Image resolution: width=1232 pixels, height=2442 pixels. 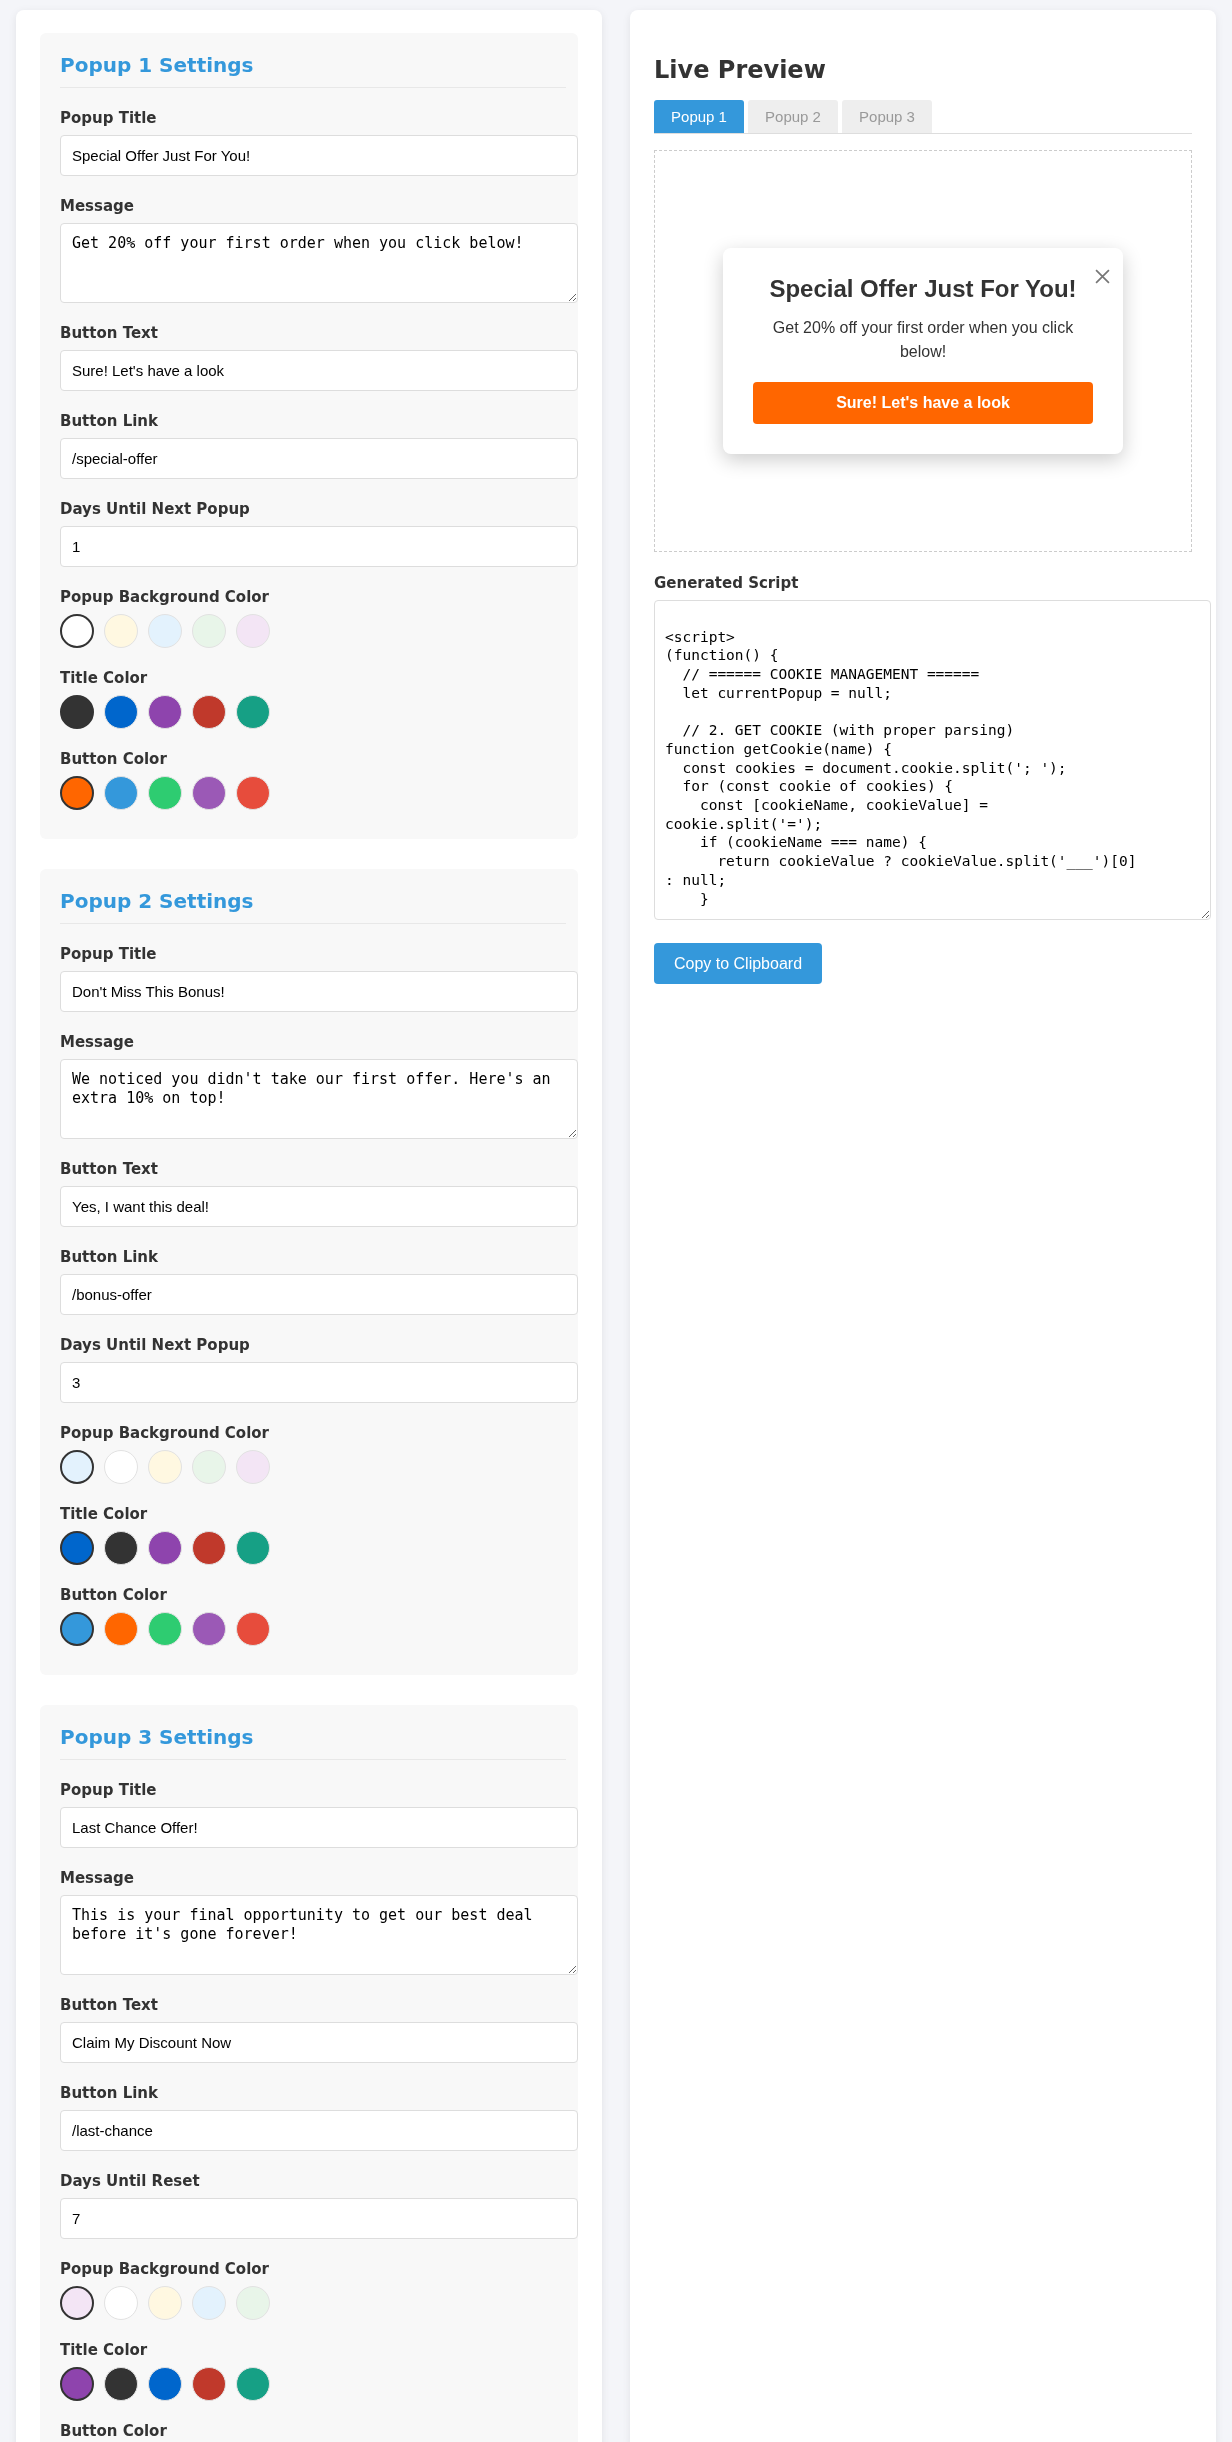 What do you see at coordinates (319, 546) in the screenshot?
I see `text-input: 1` at bounding box center [319, 546].